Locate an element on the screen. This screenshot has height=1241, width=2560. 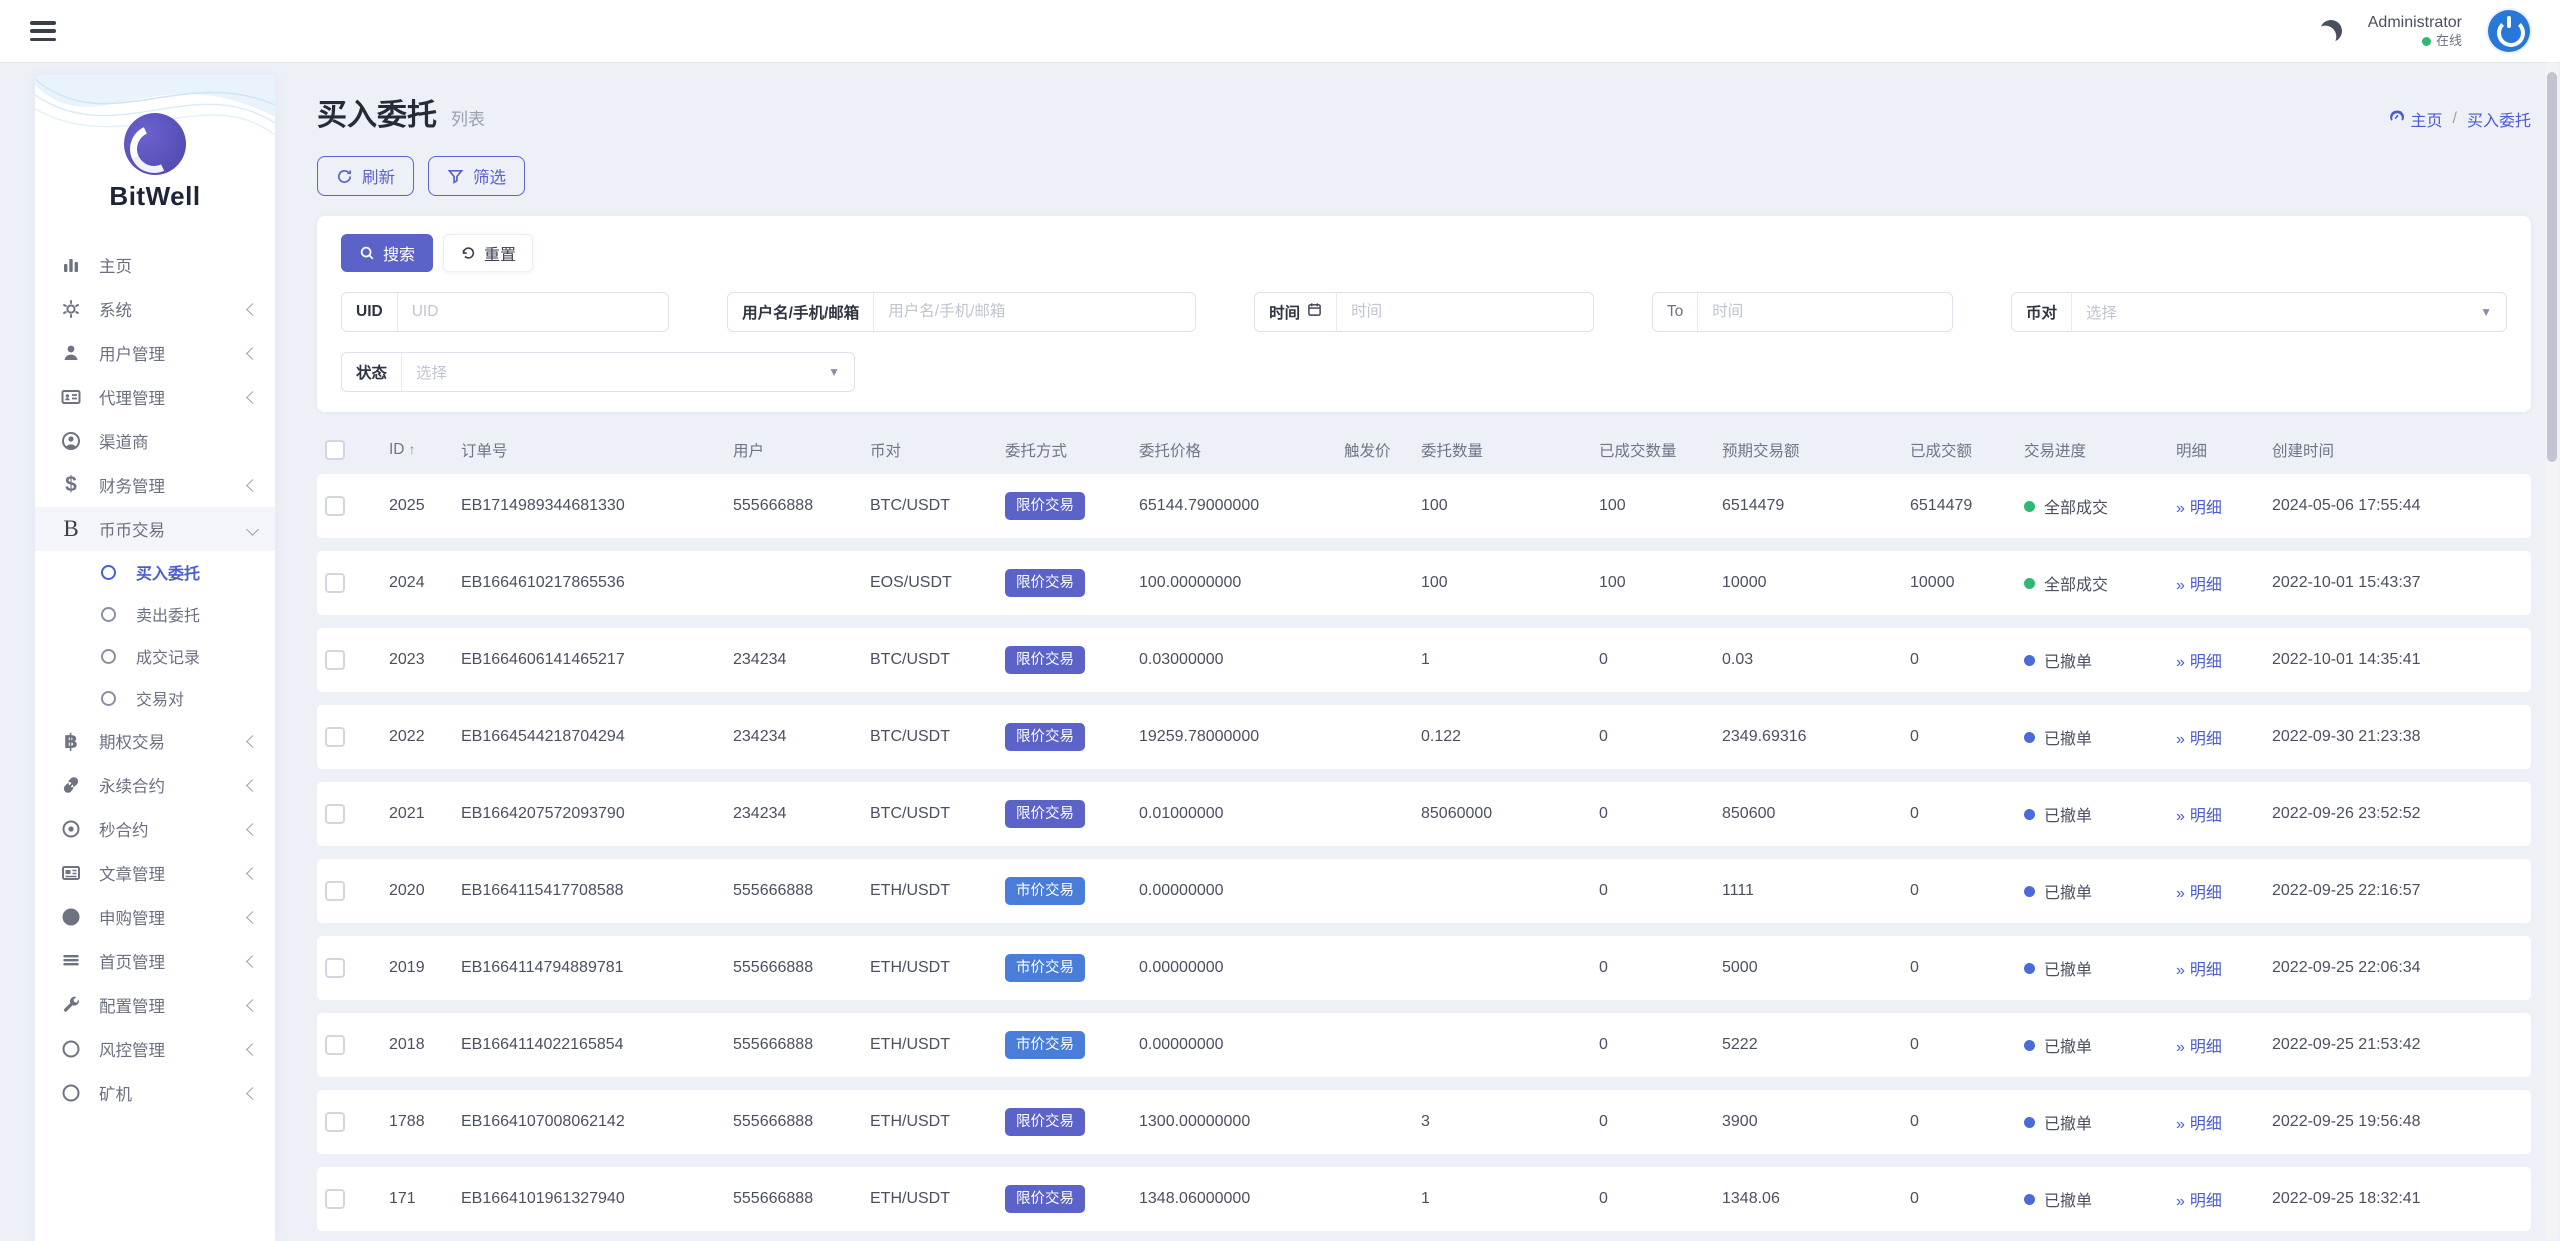
time-from-group: 时间 is located at coordinates (1424, 312).